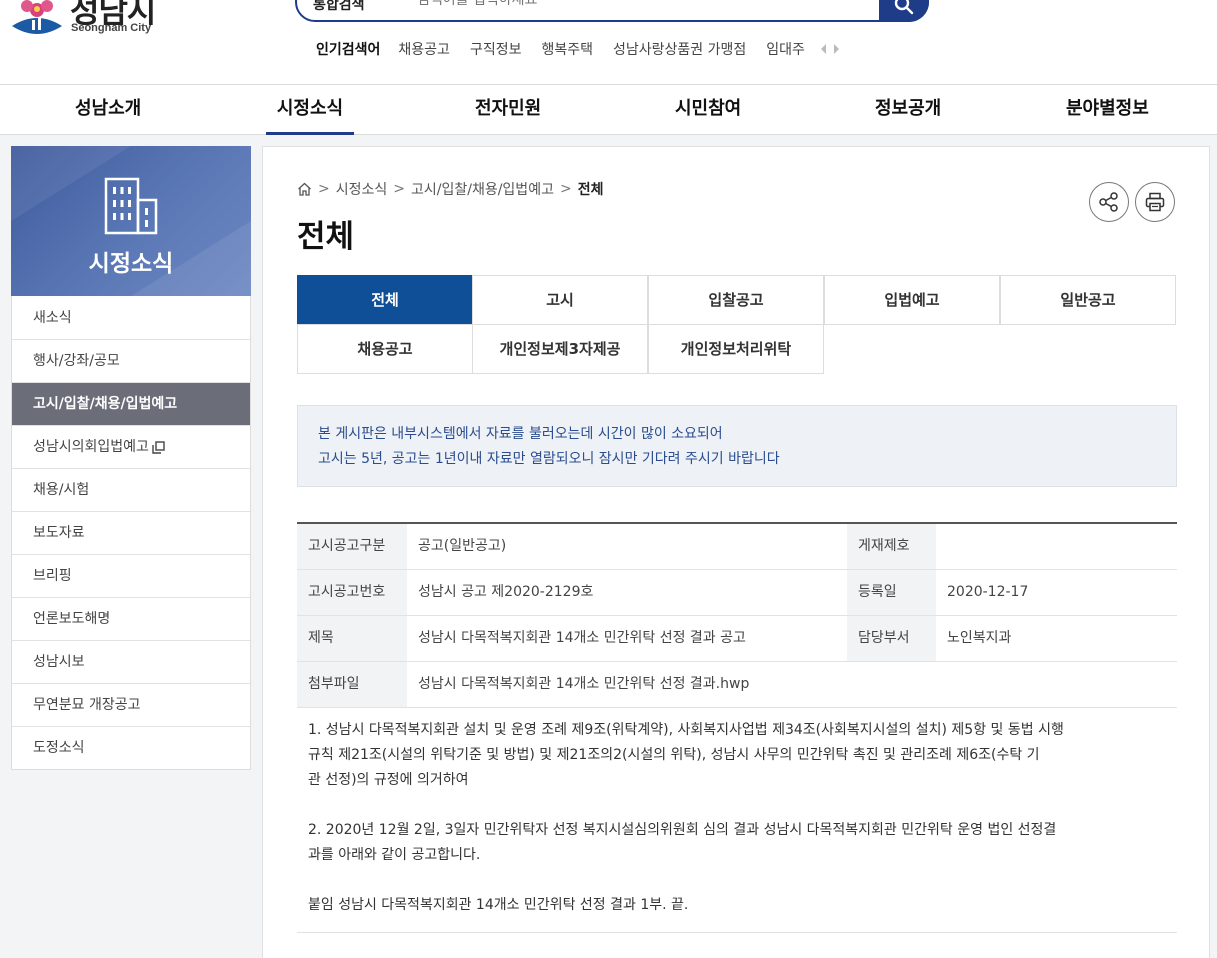 This screenshot has width=1217, height=958. I want to click on share-button, so click(1109, 202).